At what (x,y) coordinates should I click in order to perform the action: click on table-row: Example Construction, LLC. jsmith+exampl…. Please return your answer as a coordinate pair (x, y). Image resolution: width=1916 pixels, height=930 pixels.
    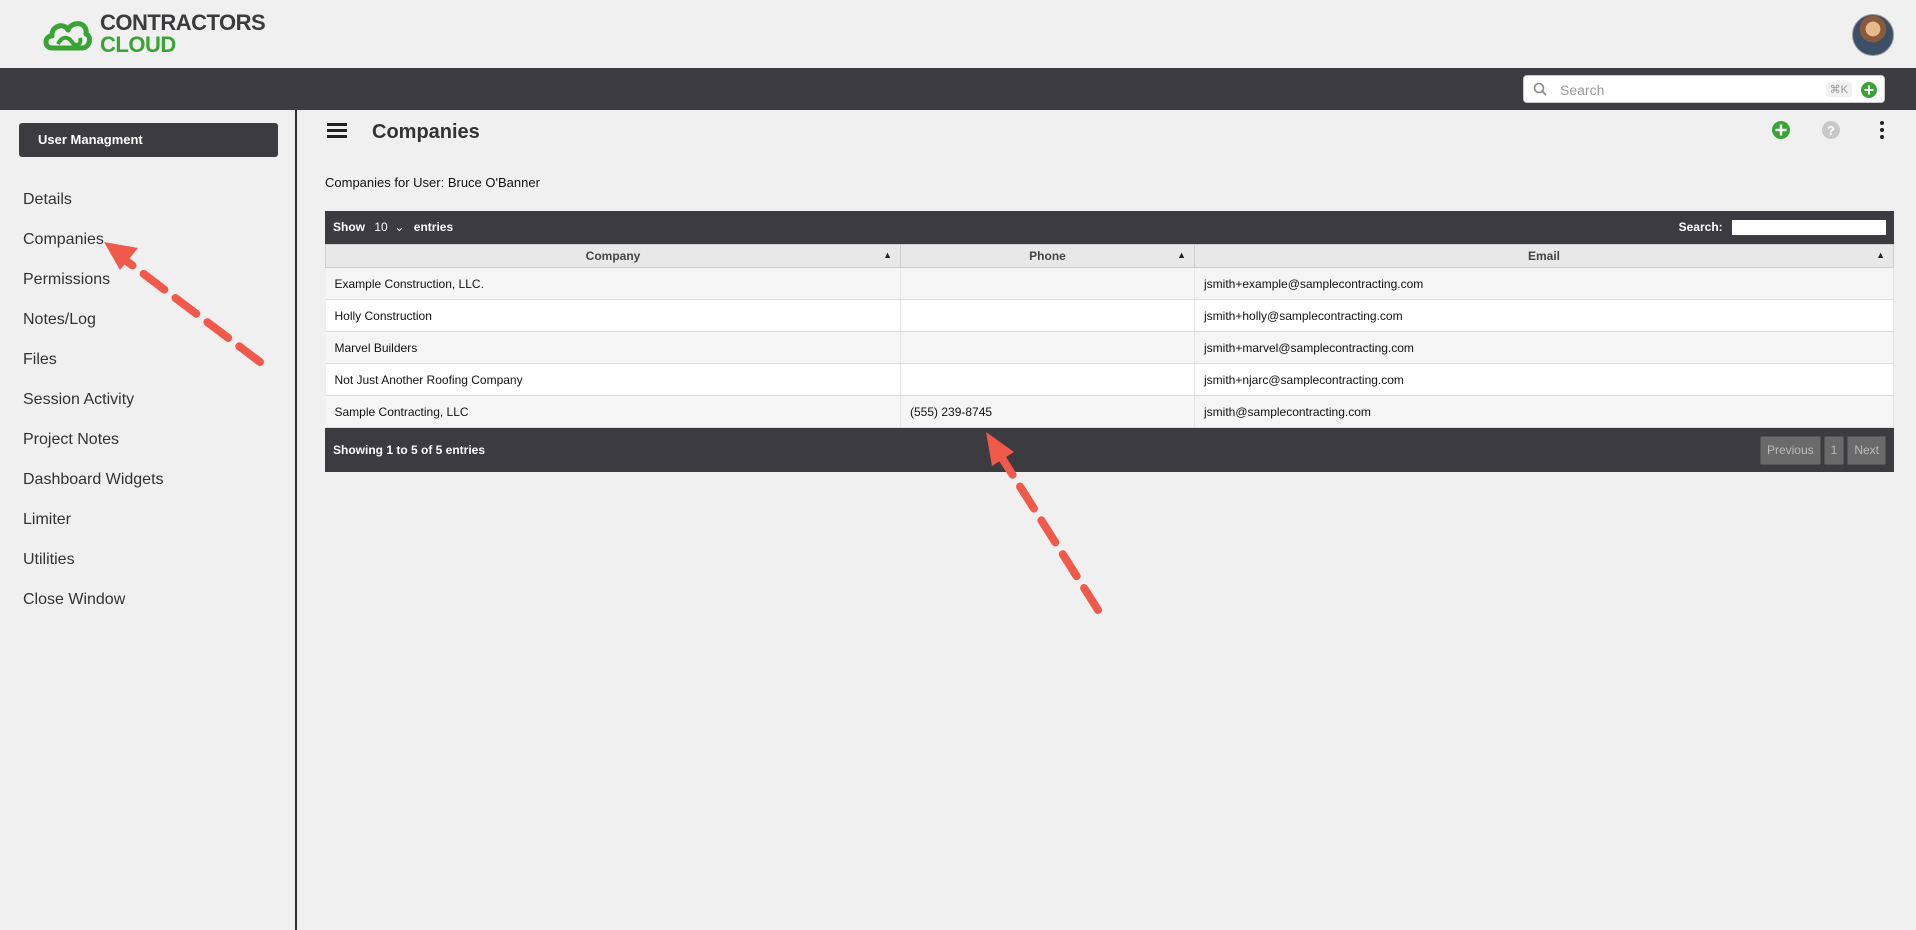
    Looking at the image, I should click on (1109, 283).